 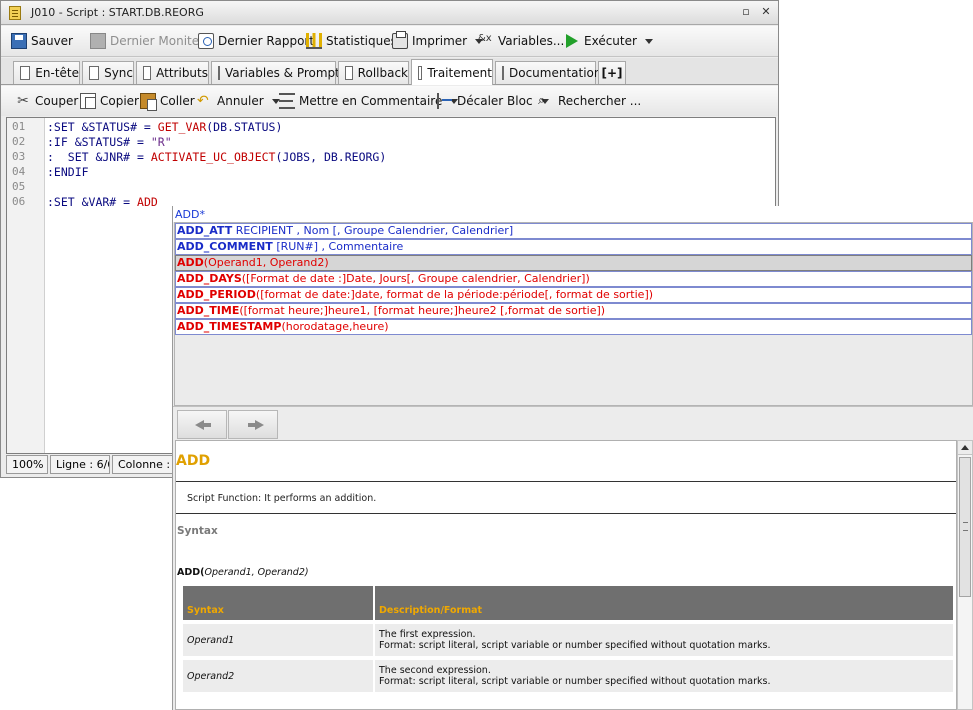 What do you see at coordinates (15, 13) in the screenshot?
I see `script-icon` at bounding box center [15, 13].